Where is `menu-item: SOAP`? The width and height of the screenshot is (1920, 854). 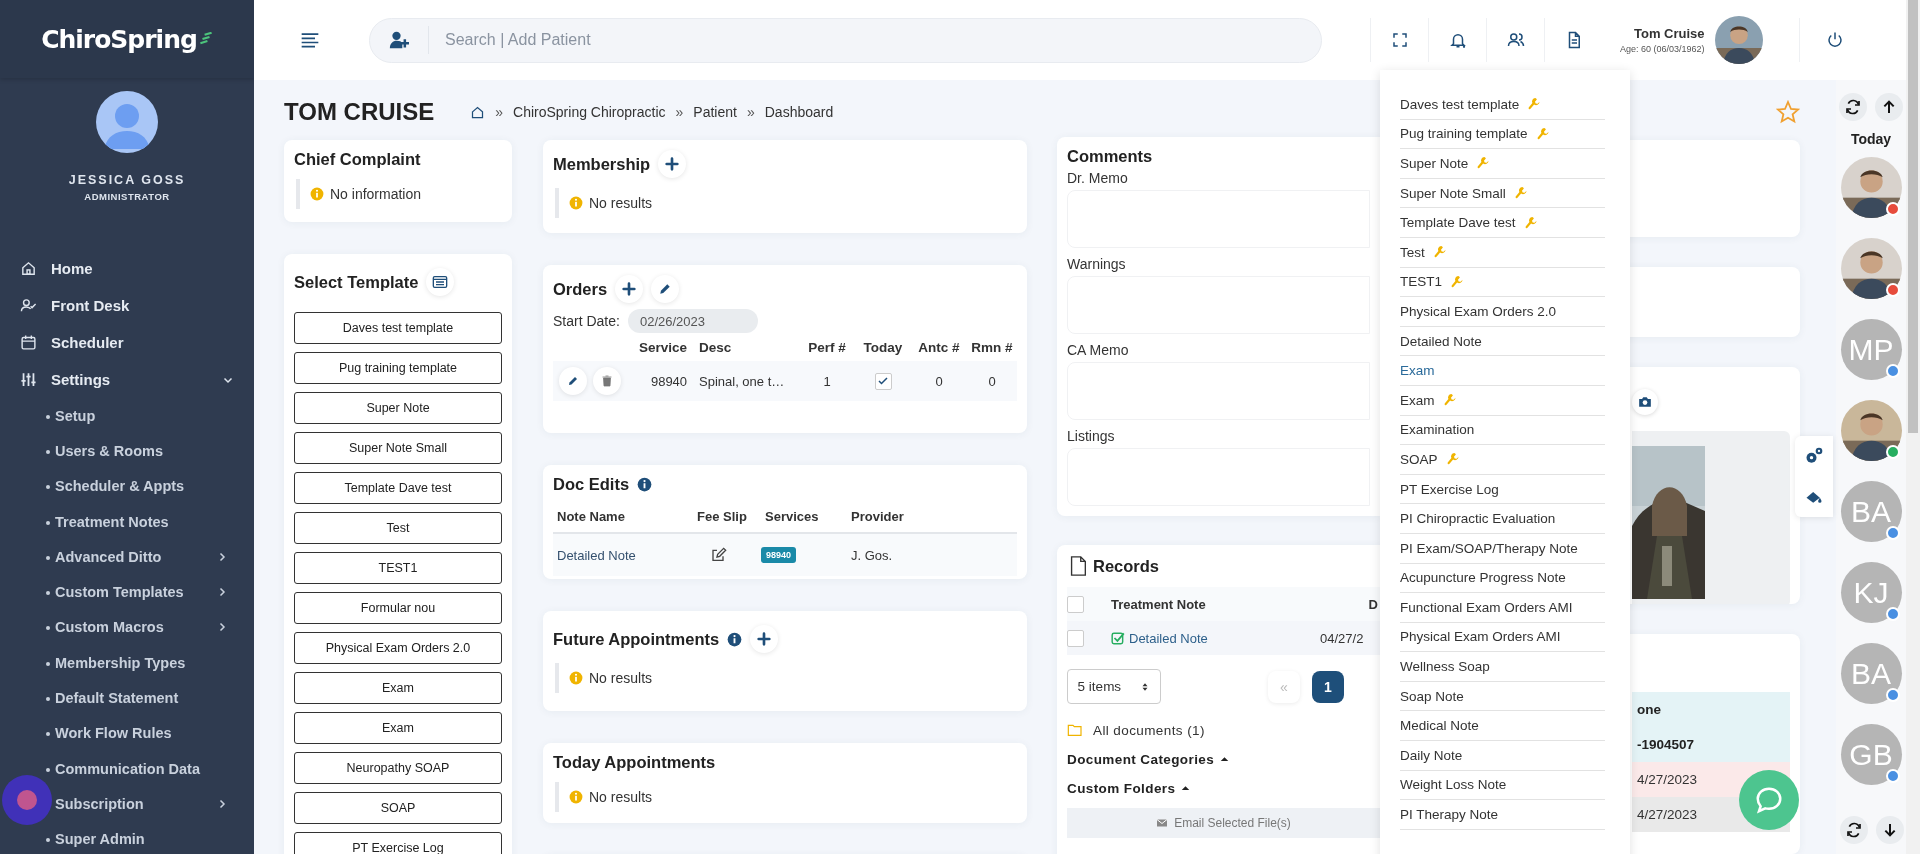 menu-item: SOAP is located at coordinates (1502, 460).